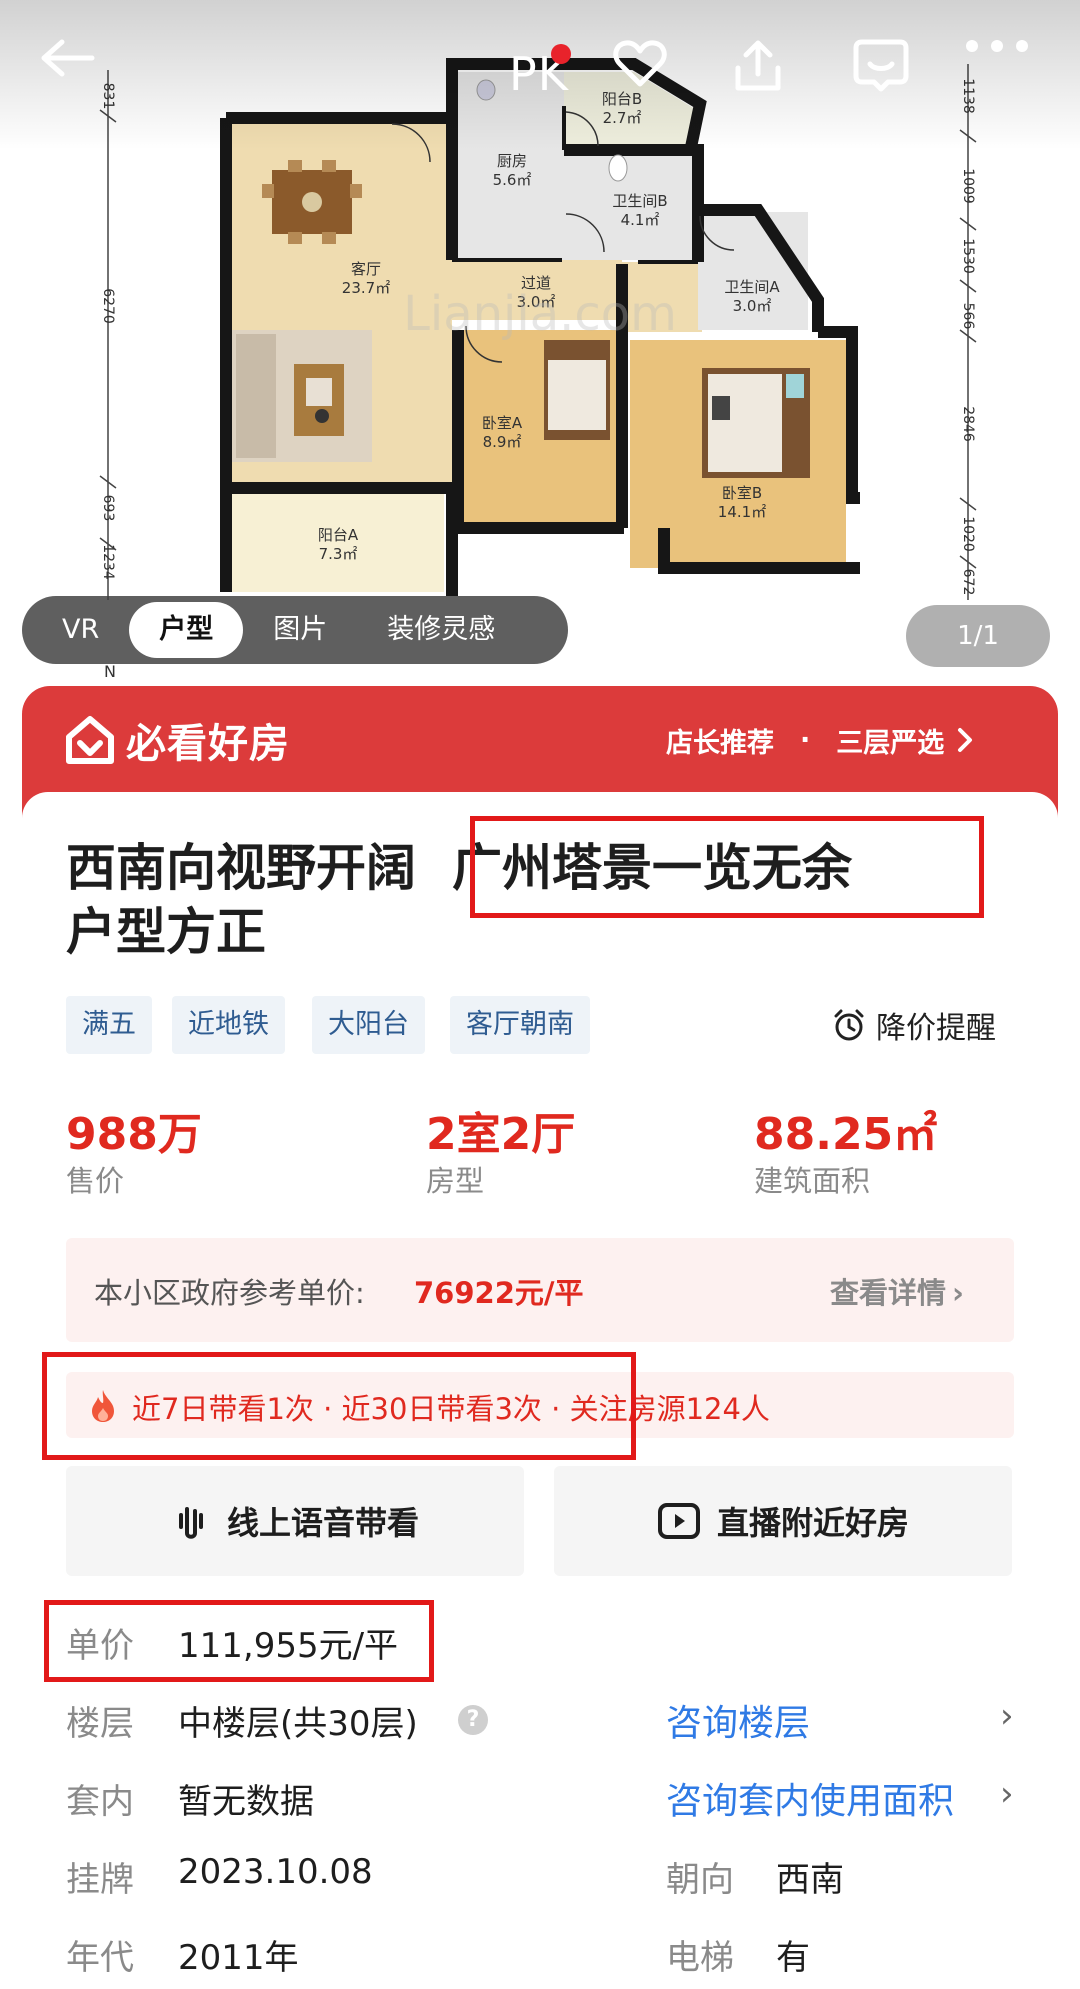  What do you see at coordinates (322, 1523) in the screenshot?
I see `voice-tour-label: 线上语音带看` at bounding box center [322, 1523].